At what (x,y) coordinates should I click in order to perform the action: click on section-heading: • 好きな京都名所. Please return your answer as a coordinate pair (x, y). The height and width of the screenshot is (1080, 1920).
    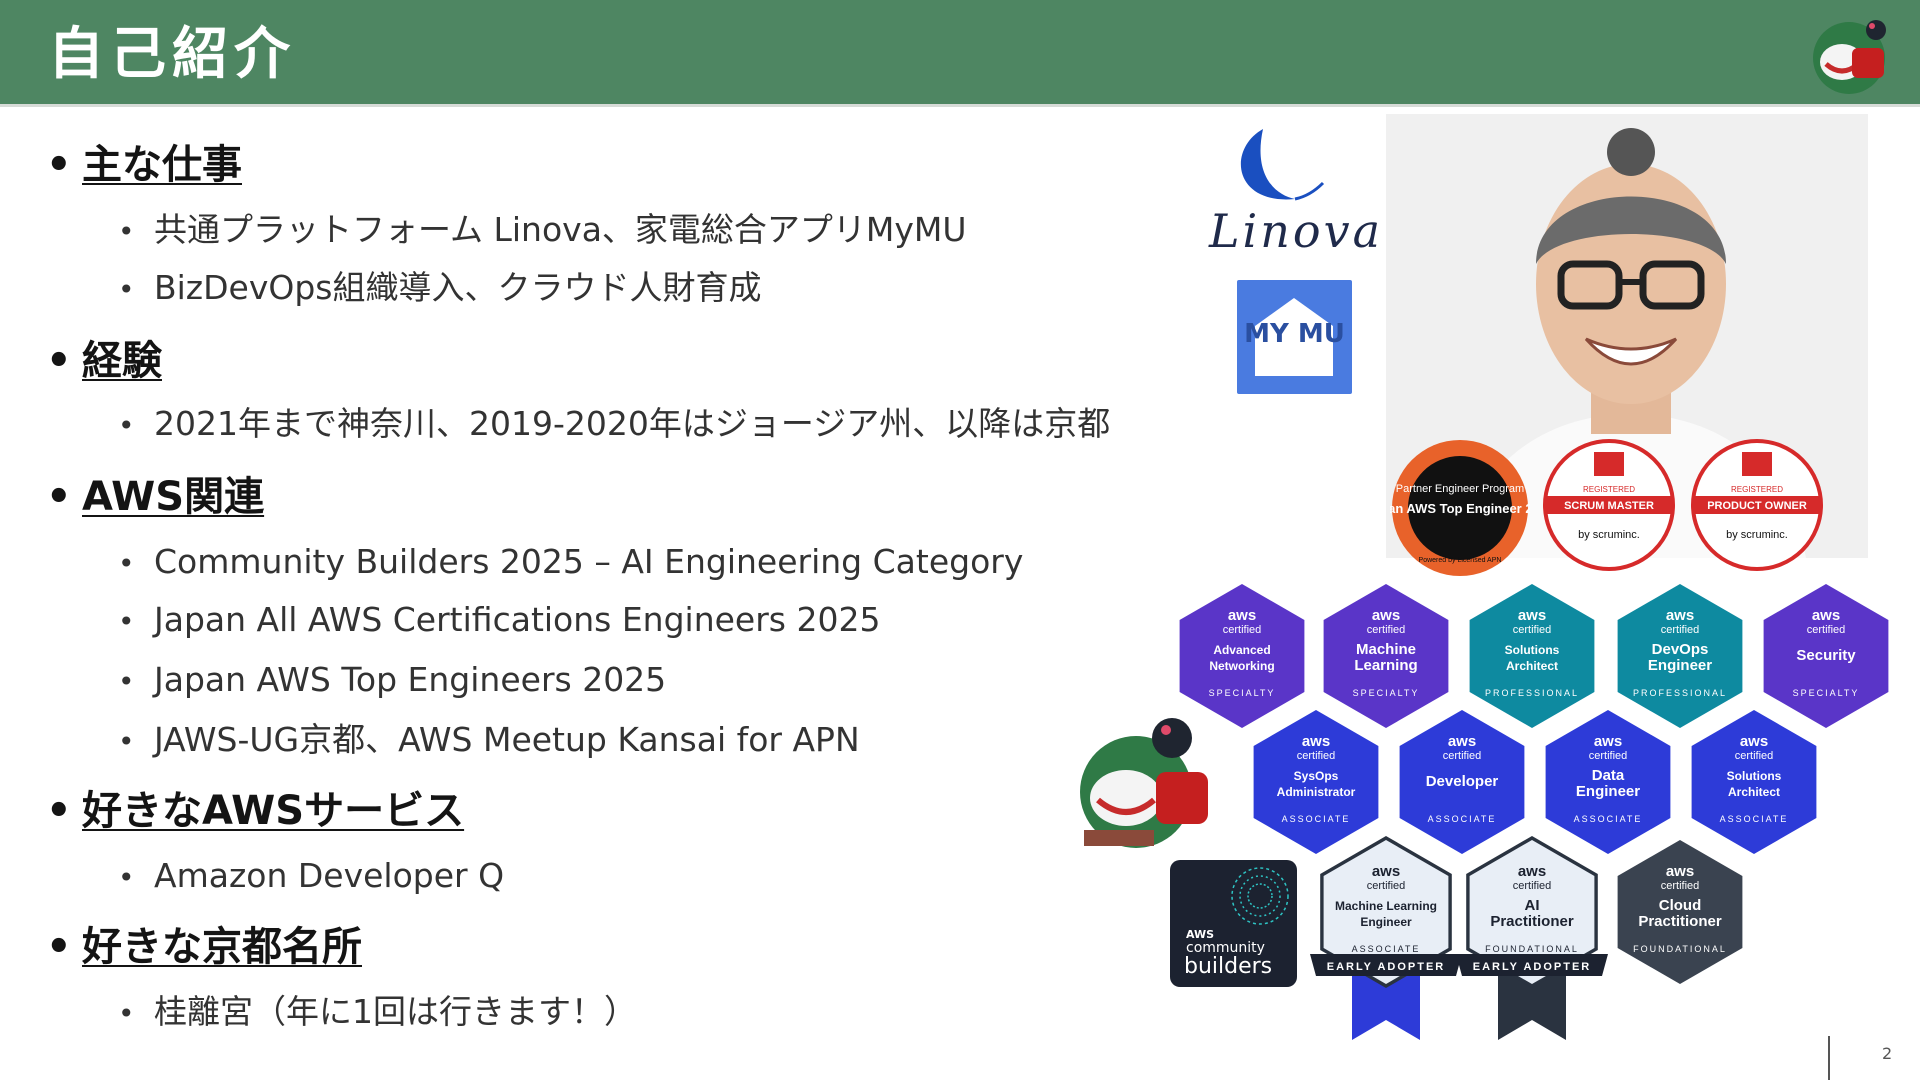
    Looking at the image, I should click on (204, 947).